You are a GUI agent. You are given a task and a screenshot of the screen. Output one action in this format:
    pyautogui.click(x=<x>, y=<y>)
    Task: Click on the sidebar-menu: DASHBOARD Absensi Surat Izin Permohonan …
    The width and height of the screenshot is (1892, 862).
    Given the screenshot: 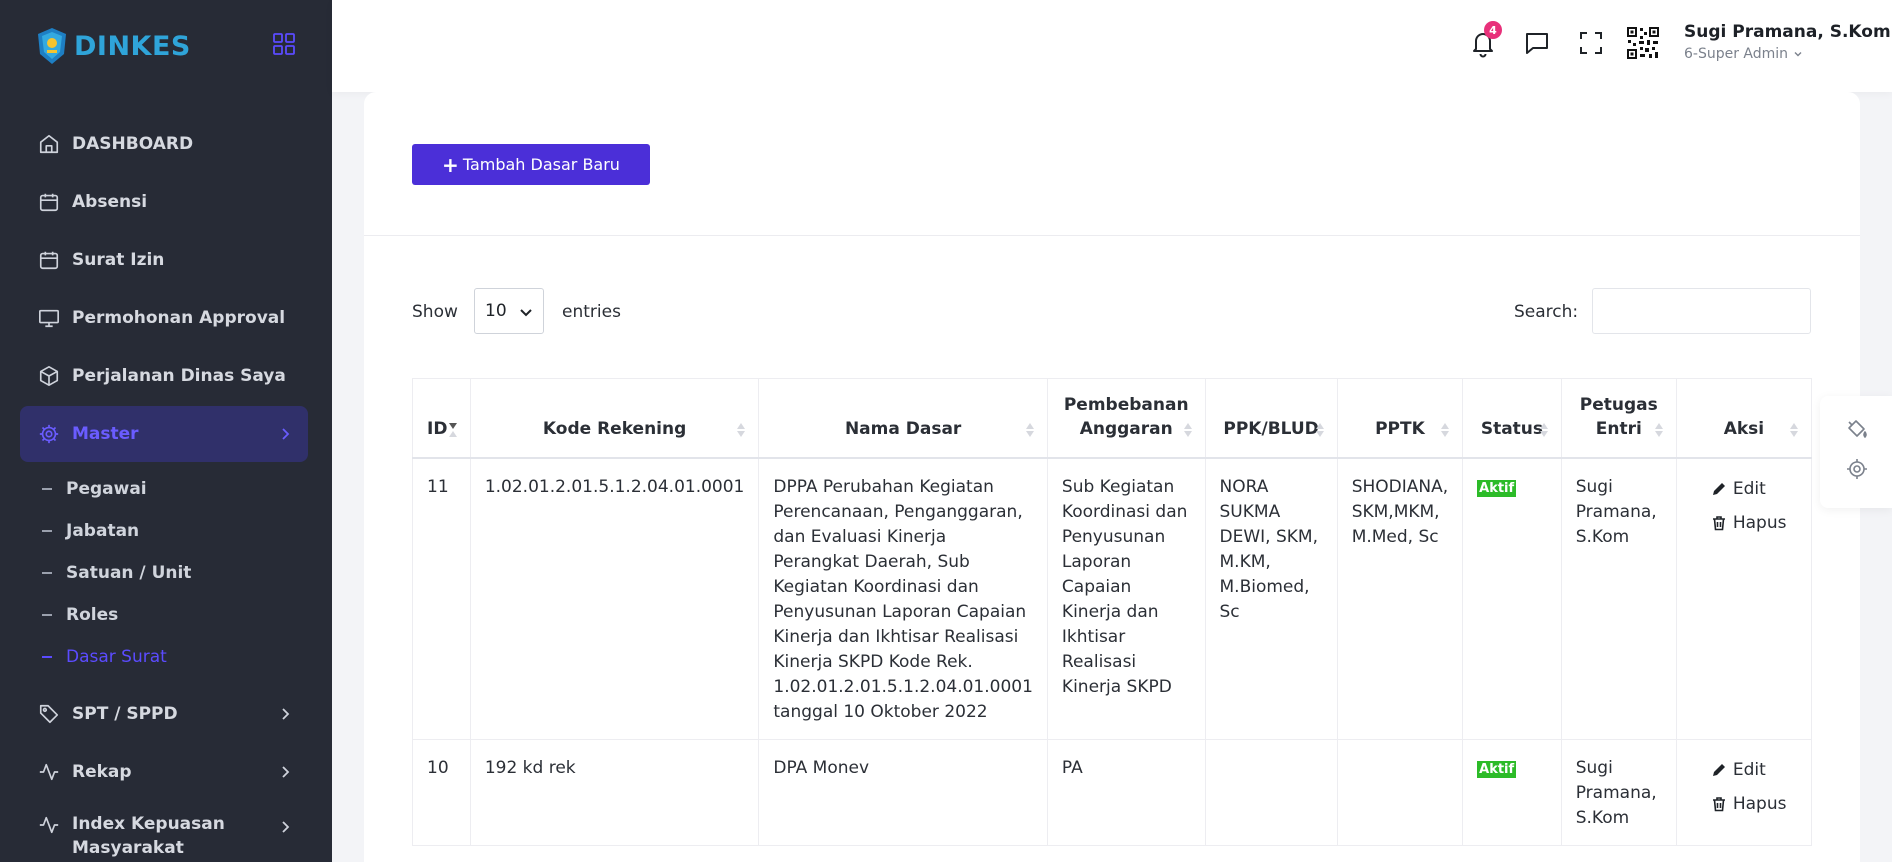 What is the action you would take?
    pyautogui.click(x=164, y=489)
    